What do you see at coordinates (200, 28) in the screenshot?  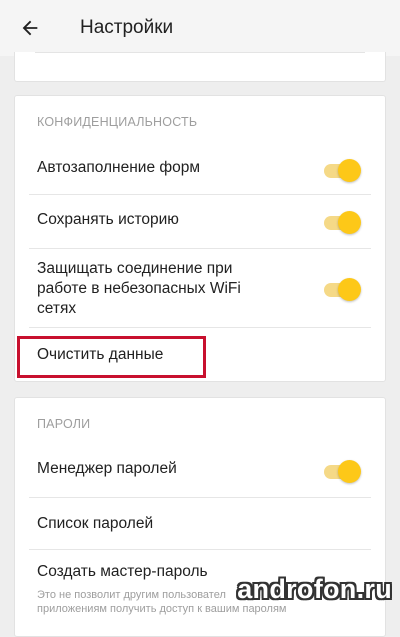 I see `app-bar: Настройки` at bounding box center [200, 28].